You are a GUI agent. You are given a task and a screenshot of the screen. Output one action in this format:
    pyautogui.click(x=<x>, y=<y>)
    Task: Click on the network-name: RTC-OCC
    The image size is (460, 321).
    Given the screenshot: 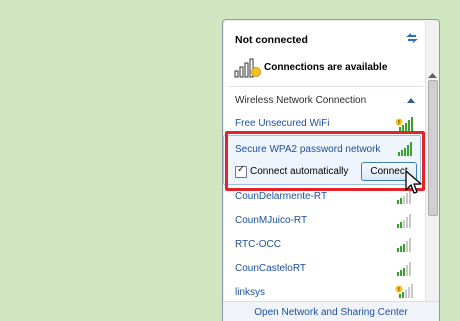 What is the action you would take?
    pyautogui.click(x=258, y=244)
    